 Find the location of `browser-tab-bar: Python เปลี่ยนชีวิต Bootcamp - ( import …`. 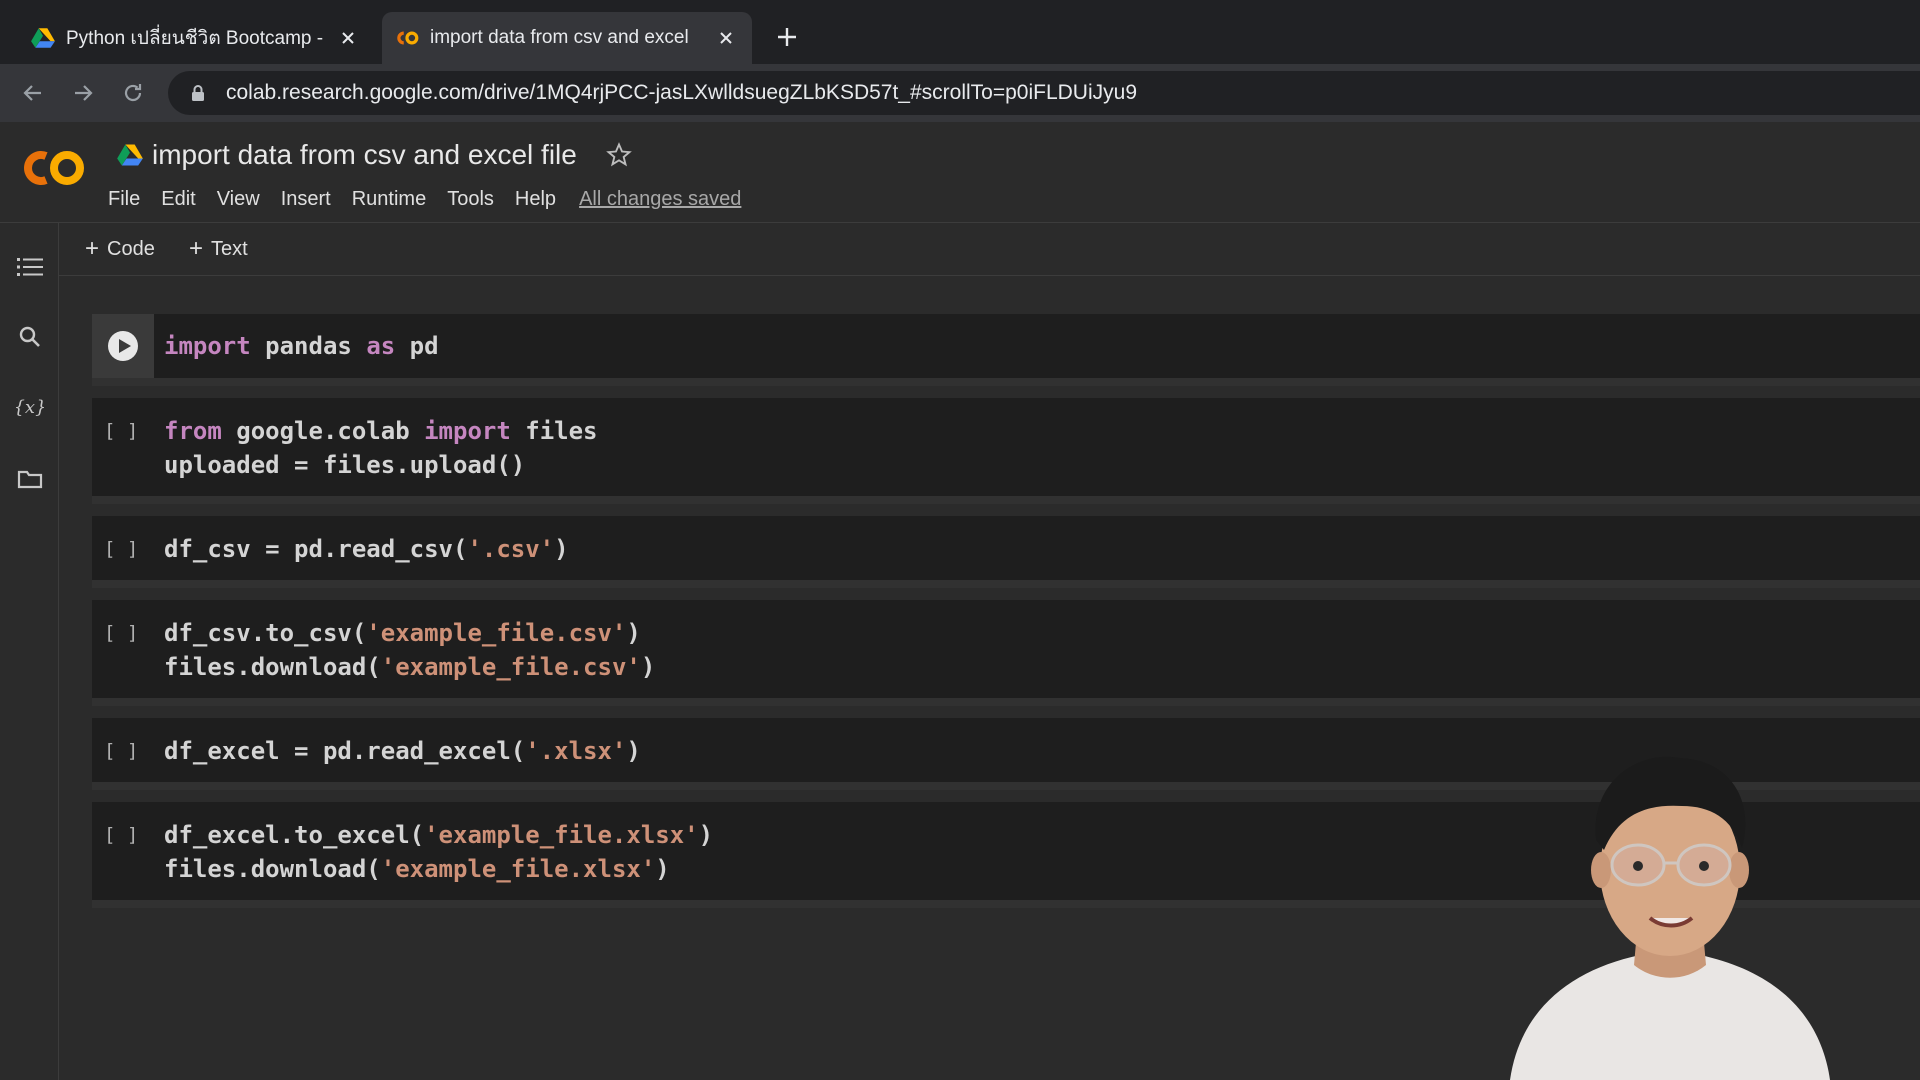

browser-tab-bar: Python เปลี่ยนชีวิต Bootcamp - ( import … is located at coordinates (960, 32).